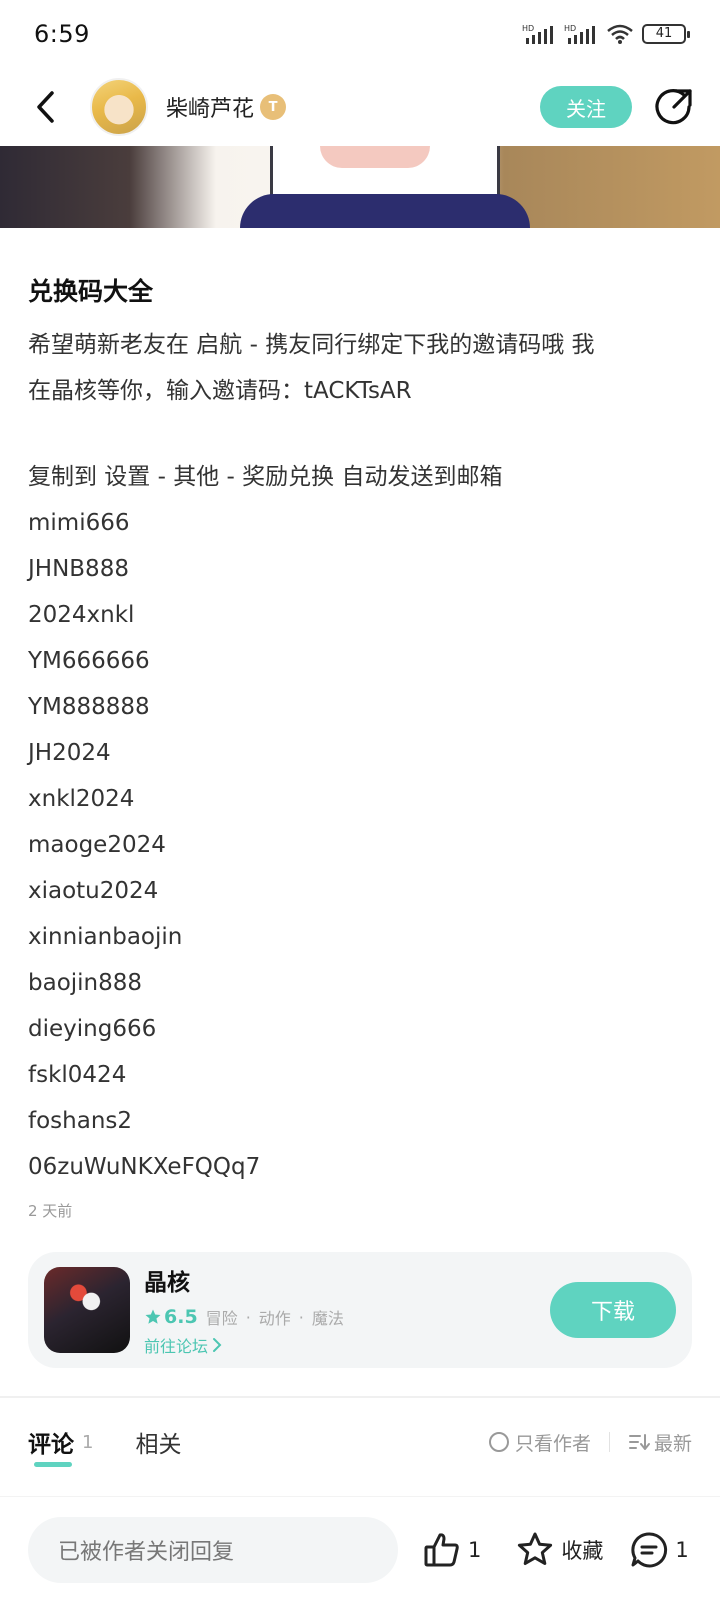 Image resolution: width=720 pixels, height=1601 pixels. Describe the element at coordinates (79, 523) in the screenshot. I see `redeem-code: mimi666` at that location.